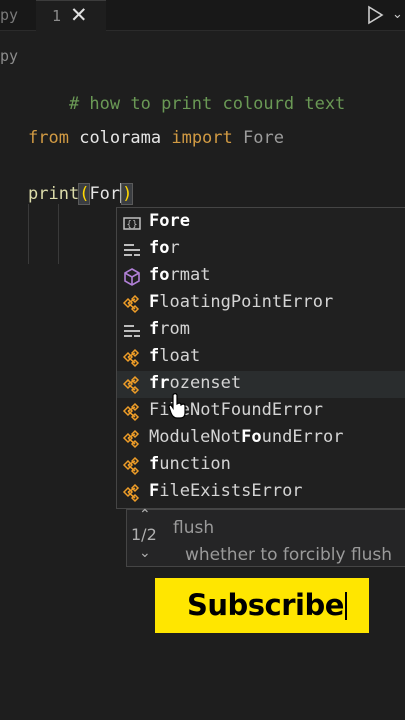 The image size is (405, 720). What do you see at coordinates (289, 555) in the screenshot?
I see `signature-doc: whether to forcibly flush` at bounding box center [289, 555].